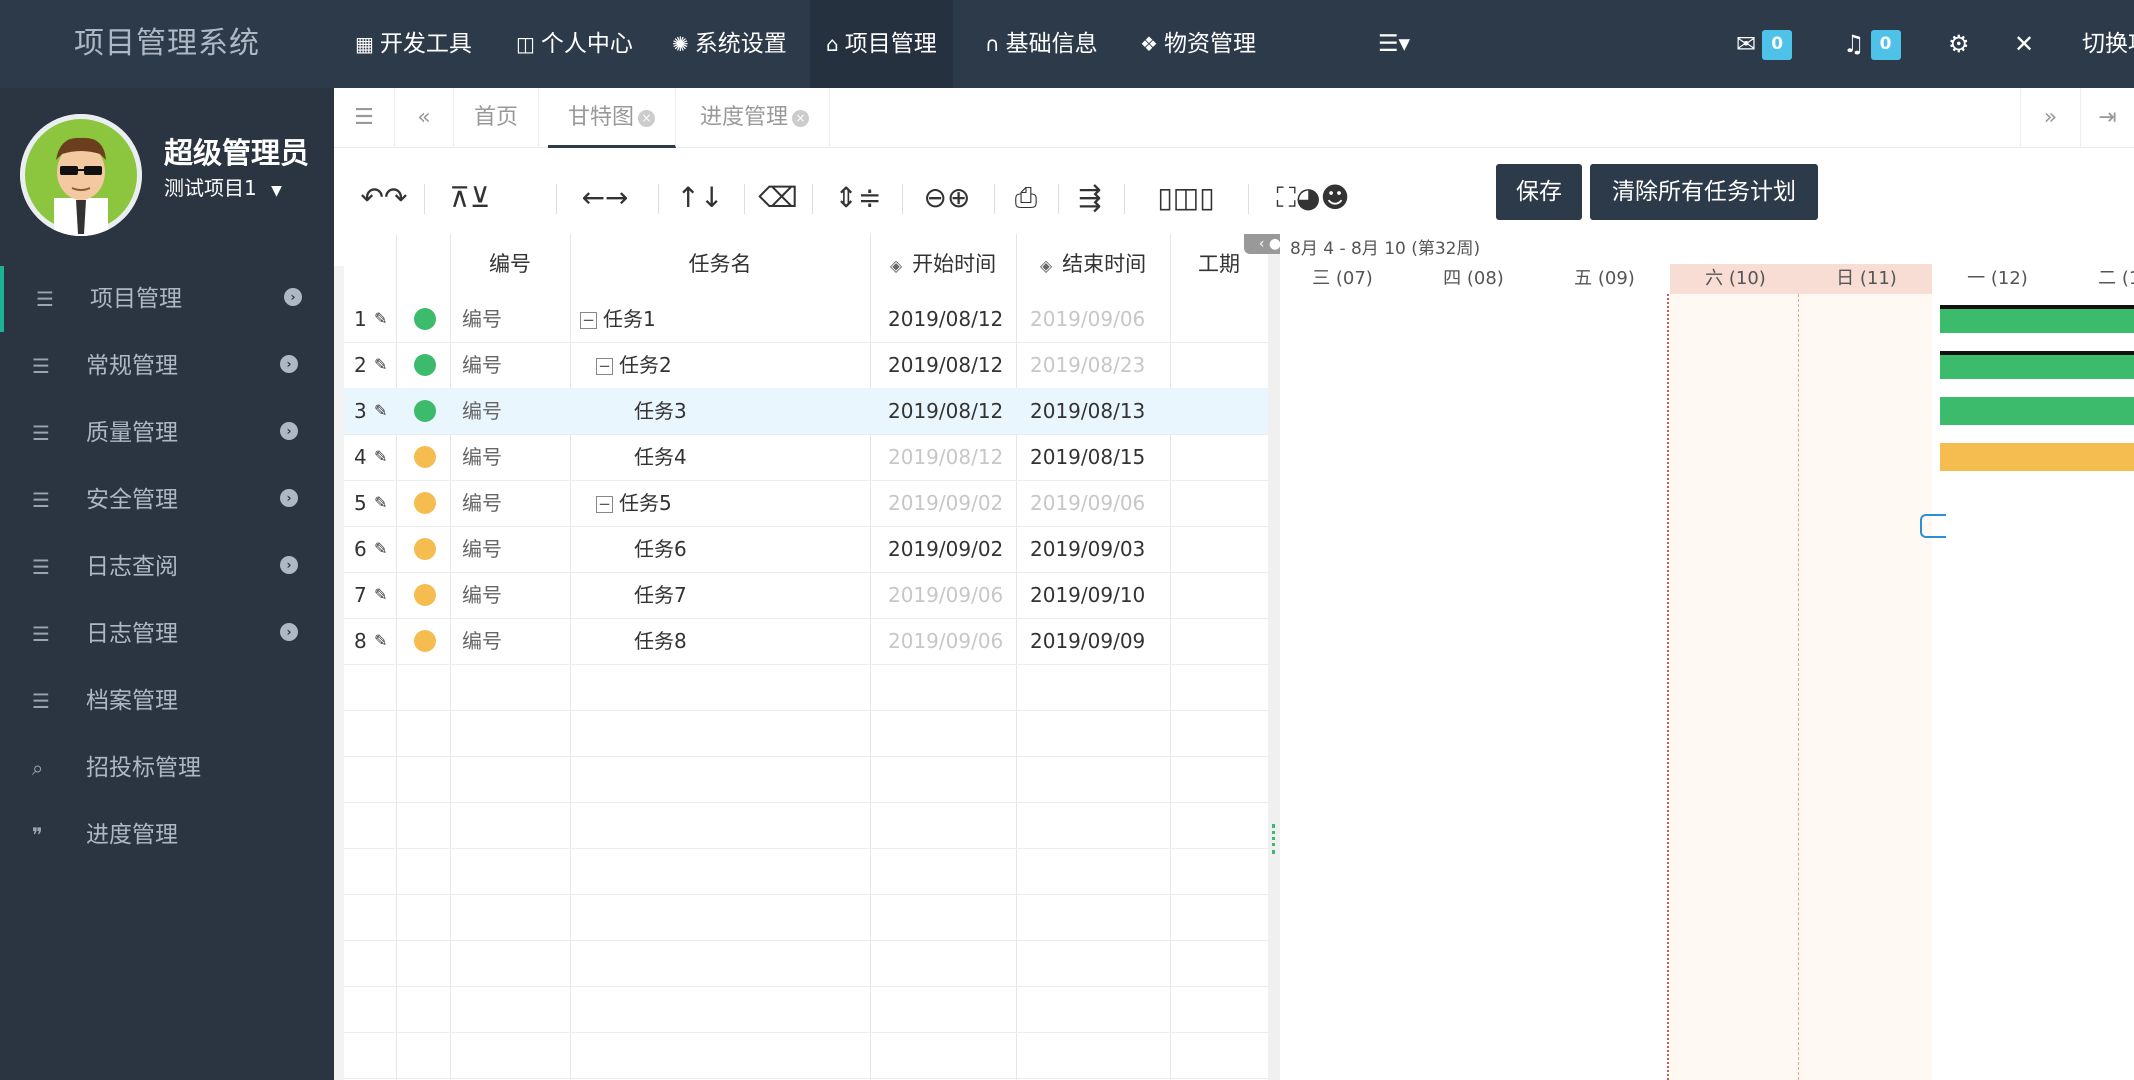 The width and height of the screenshot is (2134, 1080). Describe the element at coordinates (616, 197) in the screenshot. I see `arrow-right-icon: →` at that location.